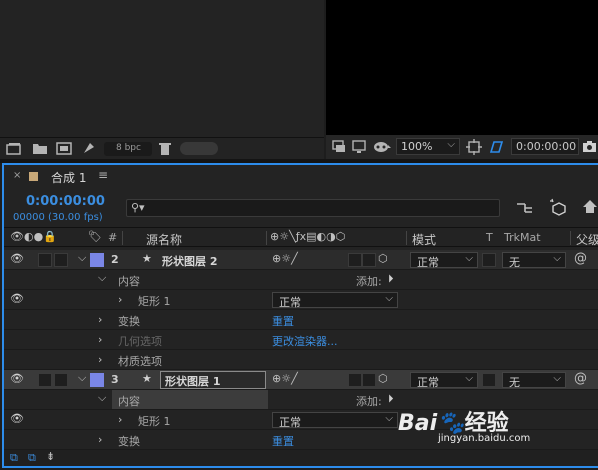 Image resolution: width=598 pixels, height=470 pixels. Describe the element at coordinates (40, 148) in the screenshot. I see `folder-icon` at that location.